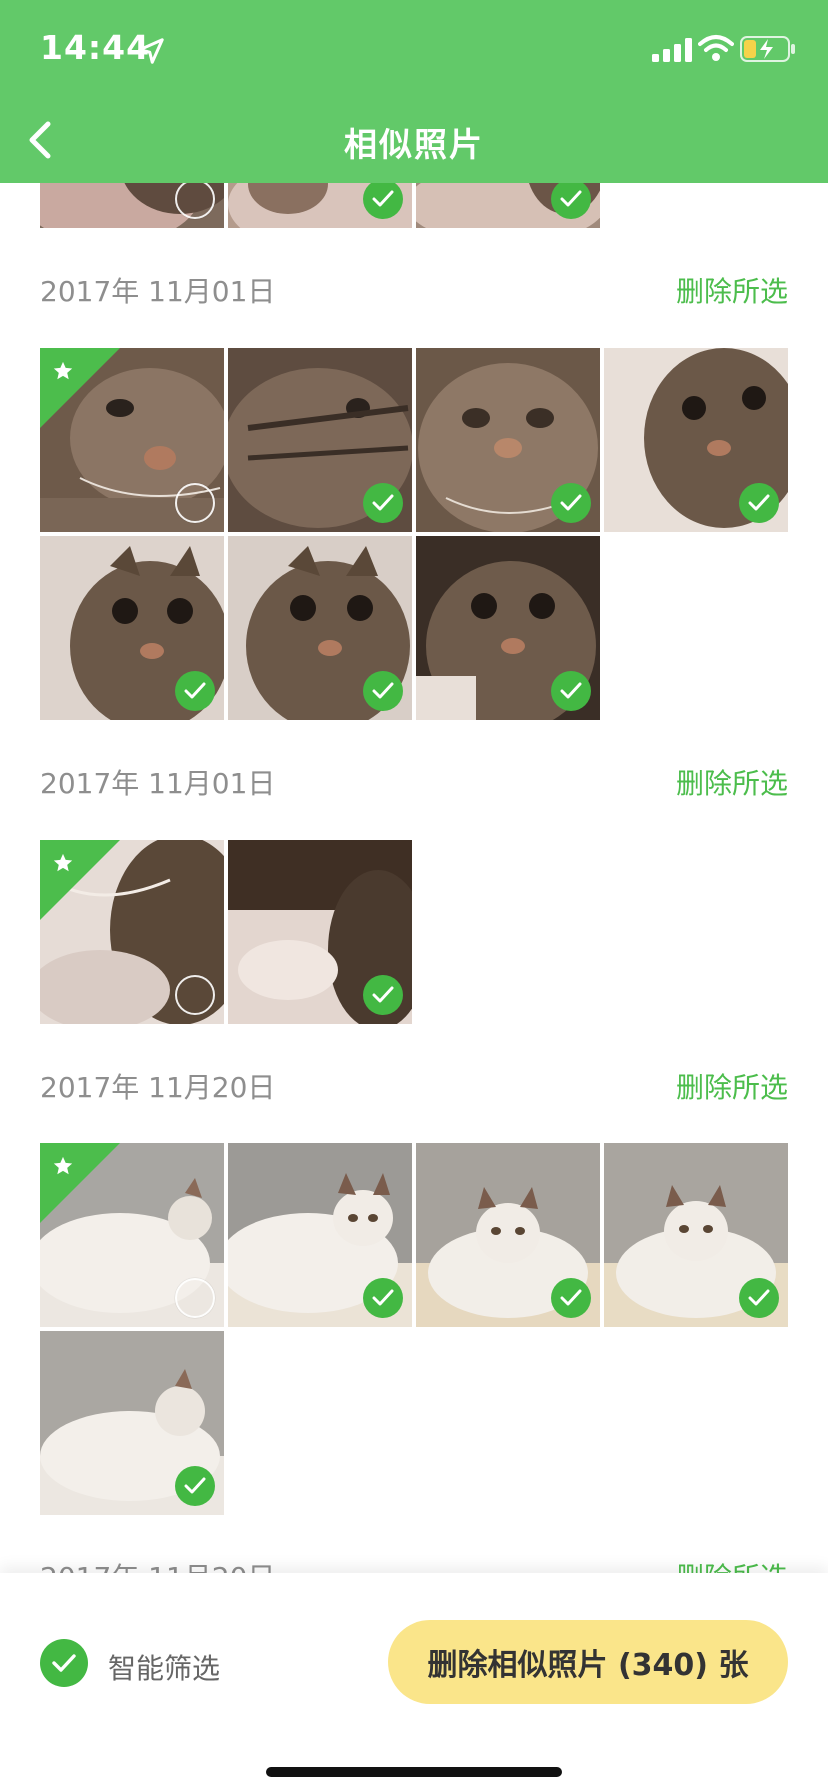 The height and width of the screenshot is (1792, 828). What do you see at coordinates (588, 1662) in the screenshot?
I see `delete-similar-photos-button: 删除相似照片 (340) 张` at bounding box center [588, 1662].